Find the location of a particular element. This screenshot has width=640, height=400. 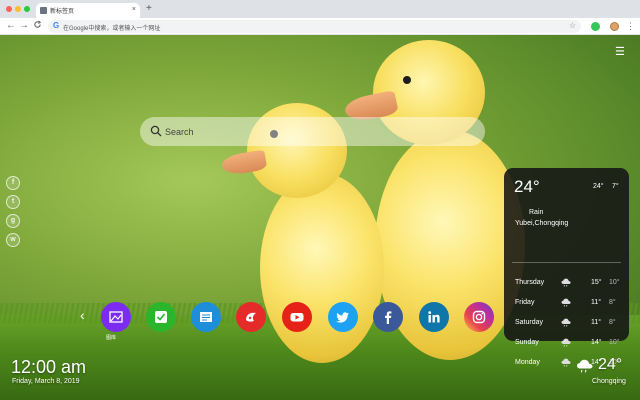

browser-tab: 新标签页 × is located at coordinates (88, 10).